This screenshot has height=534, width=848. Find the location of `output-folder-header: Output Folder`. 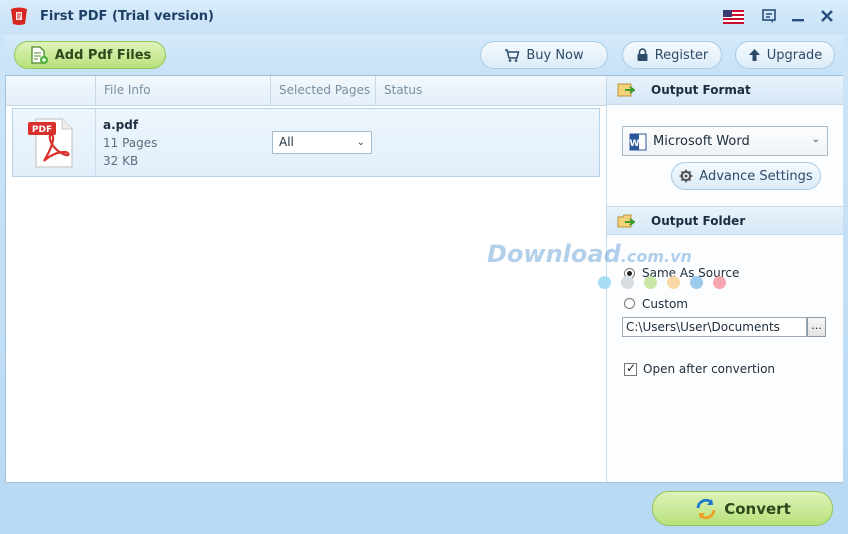

output-folder-header: Output Folder is located at coordinates (725, 220).